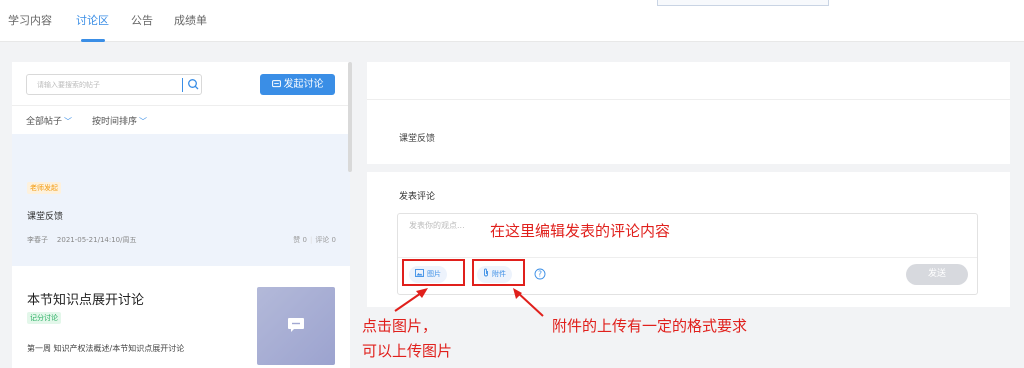  What do you see at coordinates (407, 351) in the screenshot?
I see `annotation-image-hint-2: 可以上传图片` at bounding box center [407, 351].